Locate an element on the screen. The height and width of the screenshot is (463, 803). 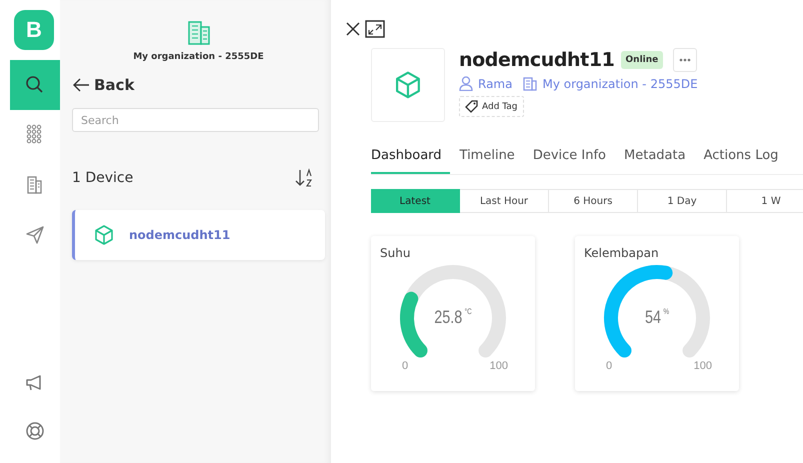
close-icon is located at coordinates (353, 29).